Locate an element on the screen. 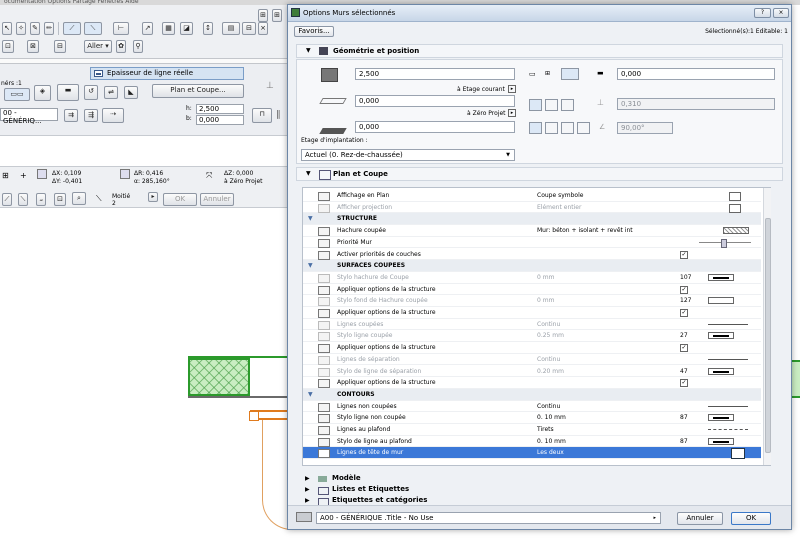 The width and height of the screenshot is (800, 554). flip-button: ◣ is located at coordinates (131, 92).